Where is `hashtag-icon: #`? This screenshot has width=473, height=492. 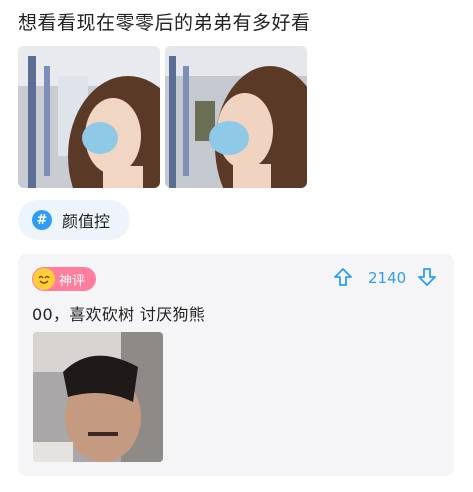 hashtag-icon: # is located at coordinates (42, 220).